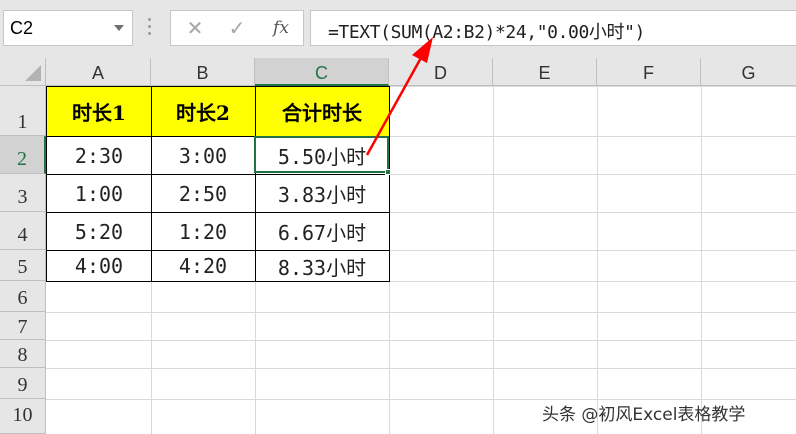 This screenshot has height=434, width=796. I want to click on watermark: 头条 @初风Excel表格教学, so click(644, 415).